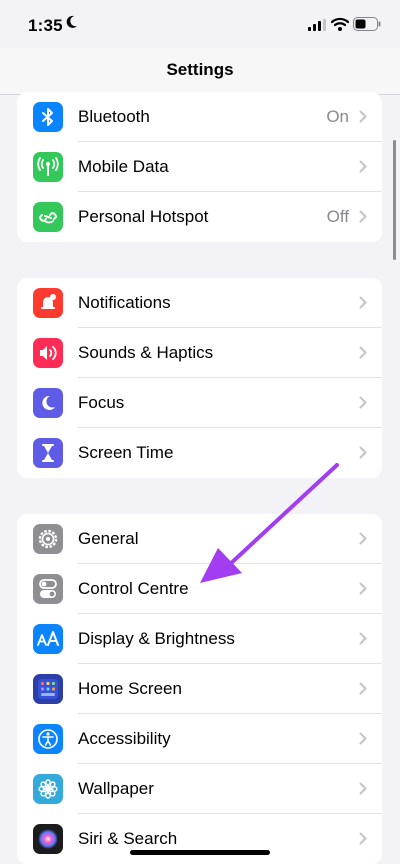  Describe the element at coordinates (48, 789) in the screenshot. I see `flower-icon` at that location.